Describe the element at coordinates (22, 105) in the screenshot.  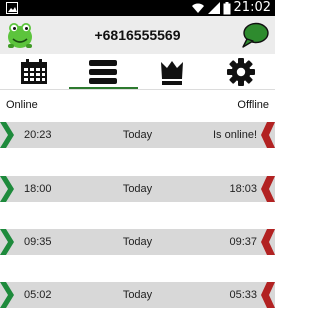
I see `online-column-label: Online` at that location.